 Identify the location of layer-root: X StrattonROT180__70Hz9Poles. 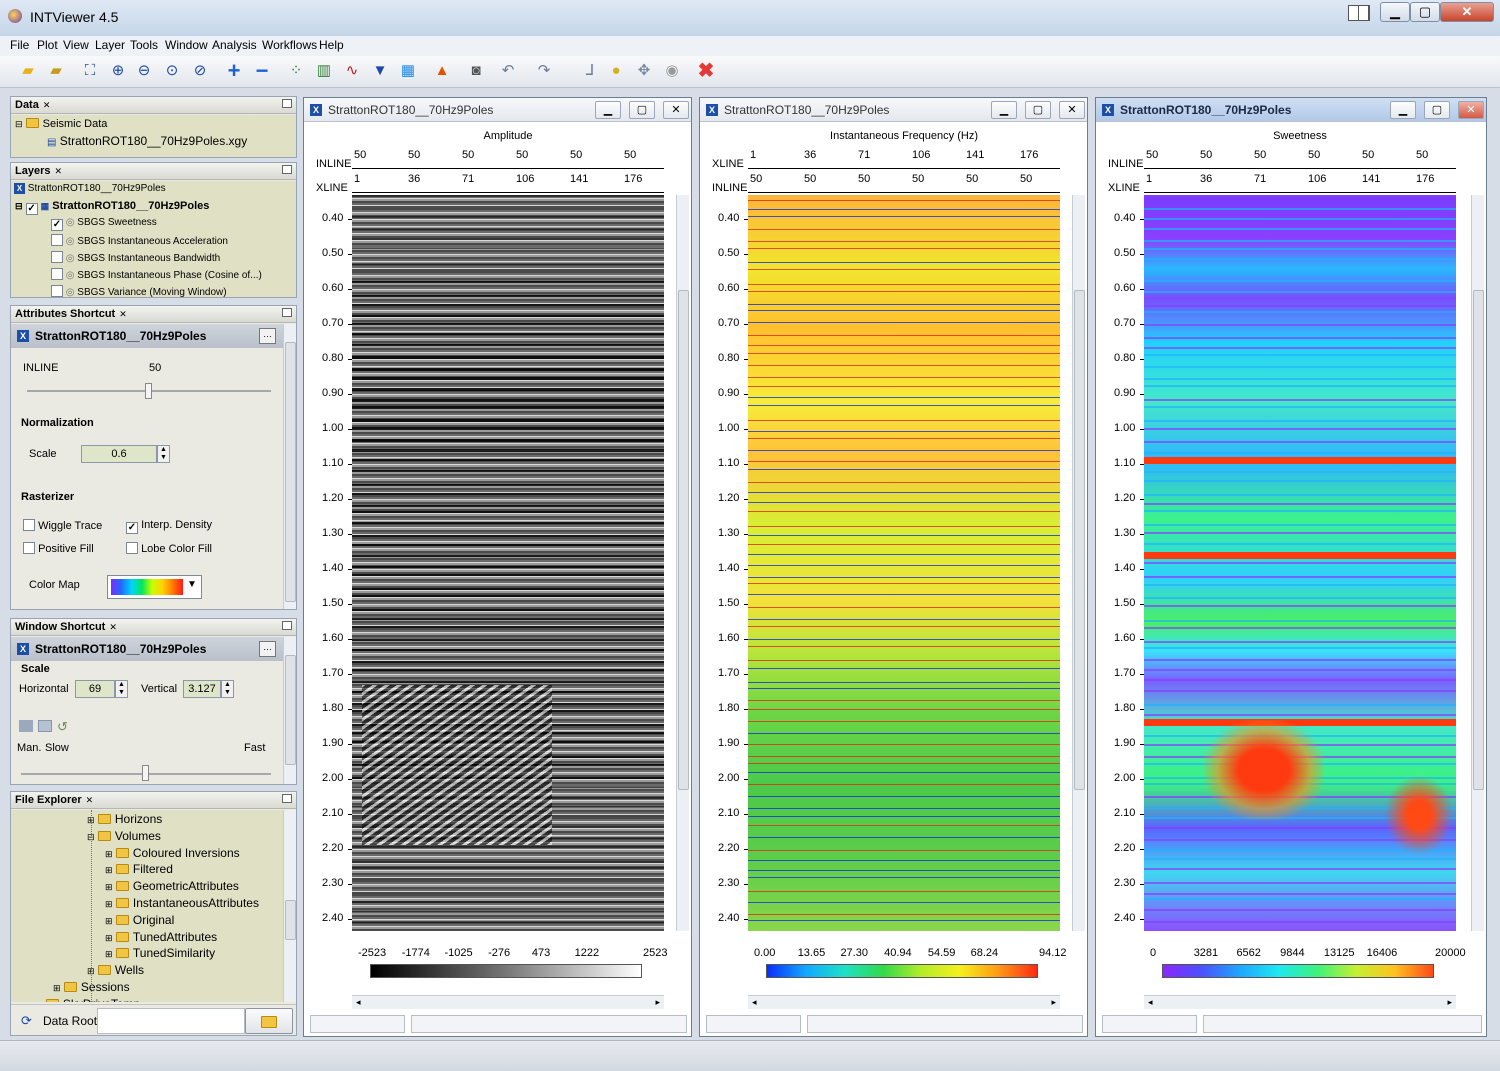
(90, 188).